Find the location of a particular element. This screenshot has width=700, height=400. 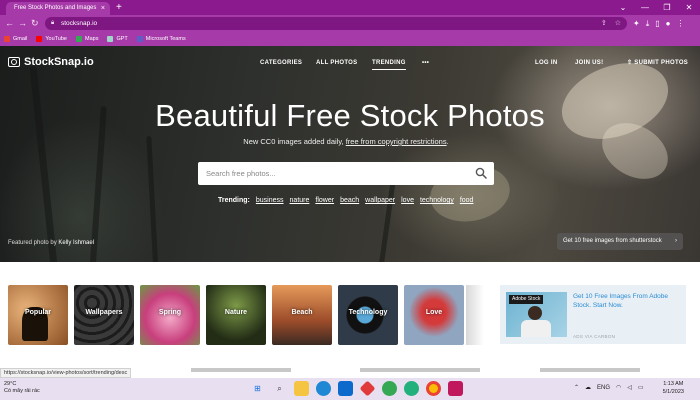

nav-join: JOIN US! is located at coordinates (589, 63).